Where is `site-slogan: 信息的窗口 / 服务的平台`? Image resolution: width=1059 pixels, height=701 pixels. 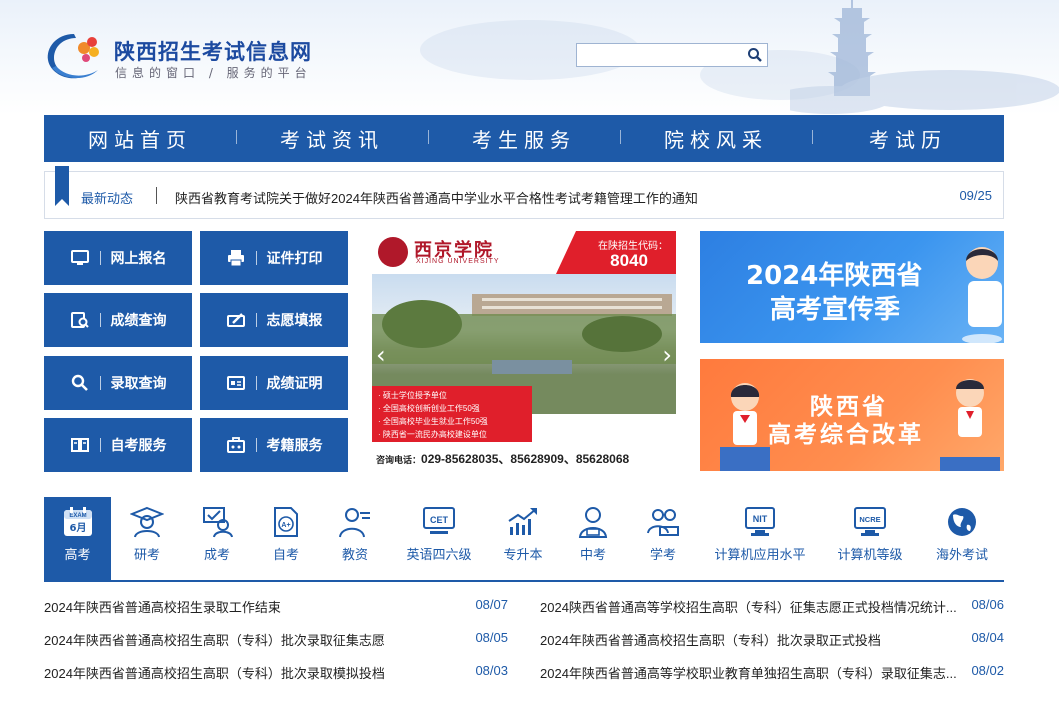
site-slogan: 信息的窗口 / 服务的平台 is located at coordinates (213, 73).